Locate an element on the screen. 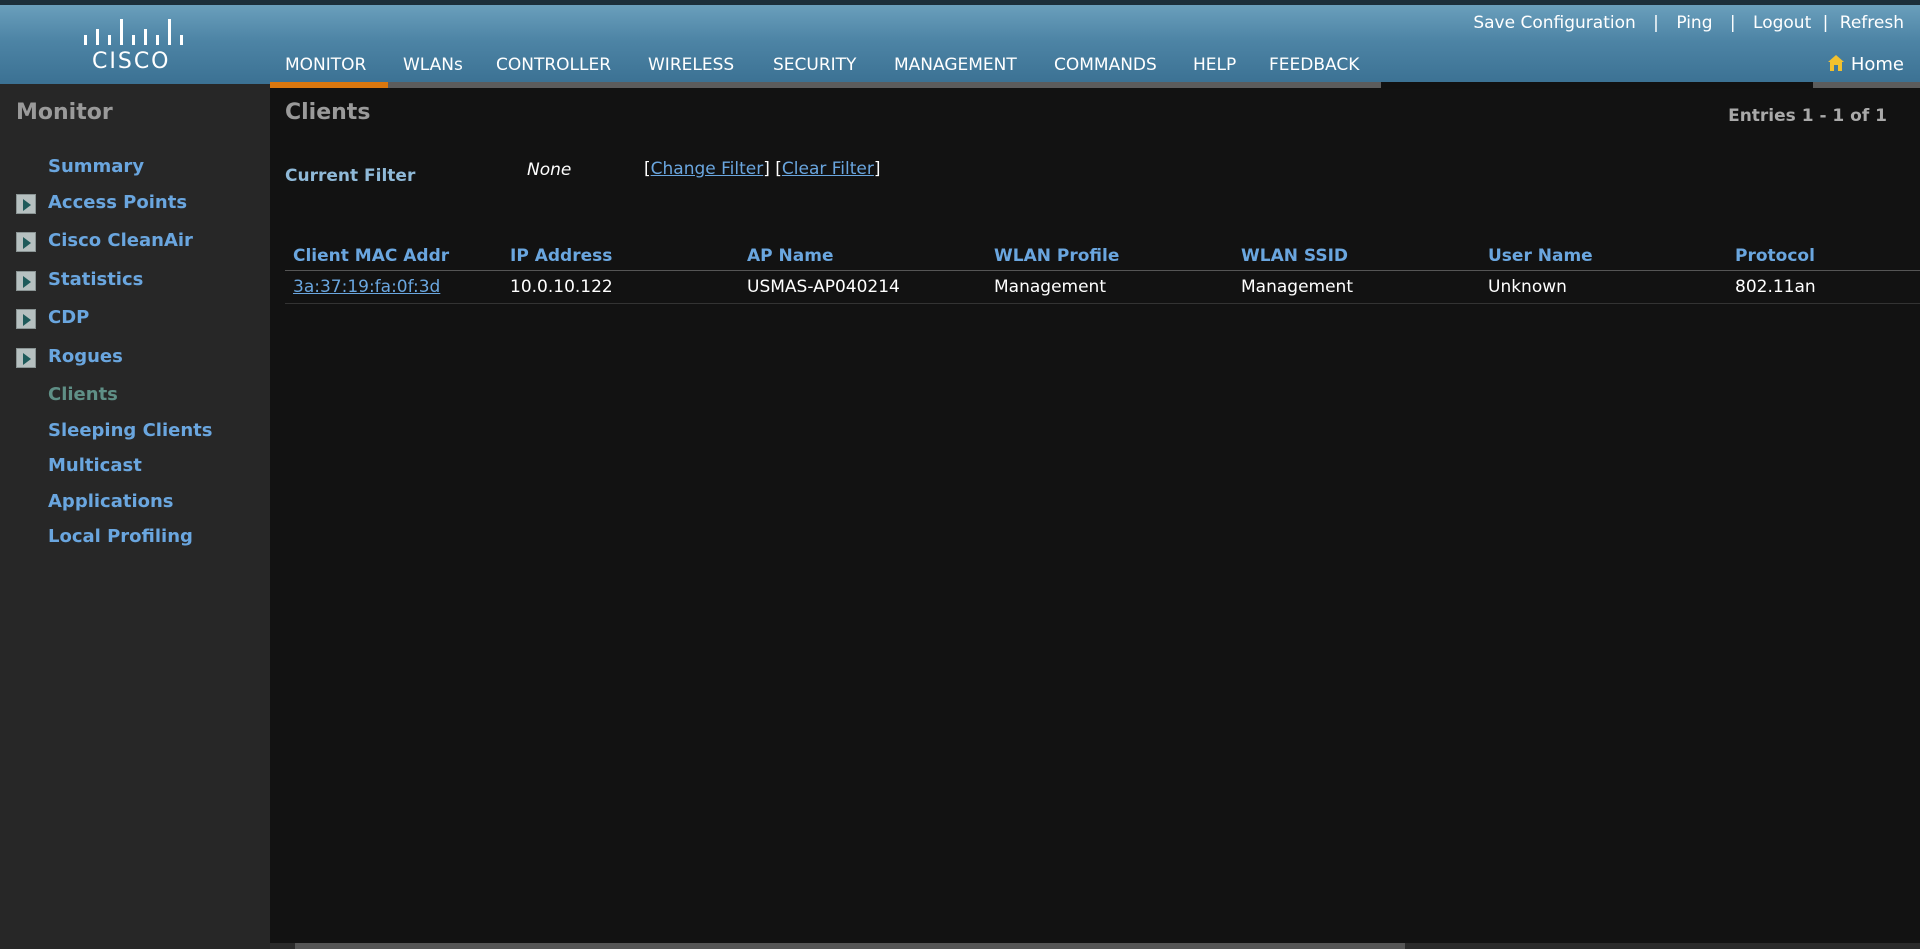 Image resolution: width=1920 pixels, height=949 pixels. ping-link: Ping is located at coordinates (1694, 23).